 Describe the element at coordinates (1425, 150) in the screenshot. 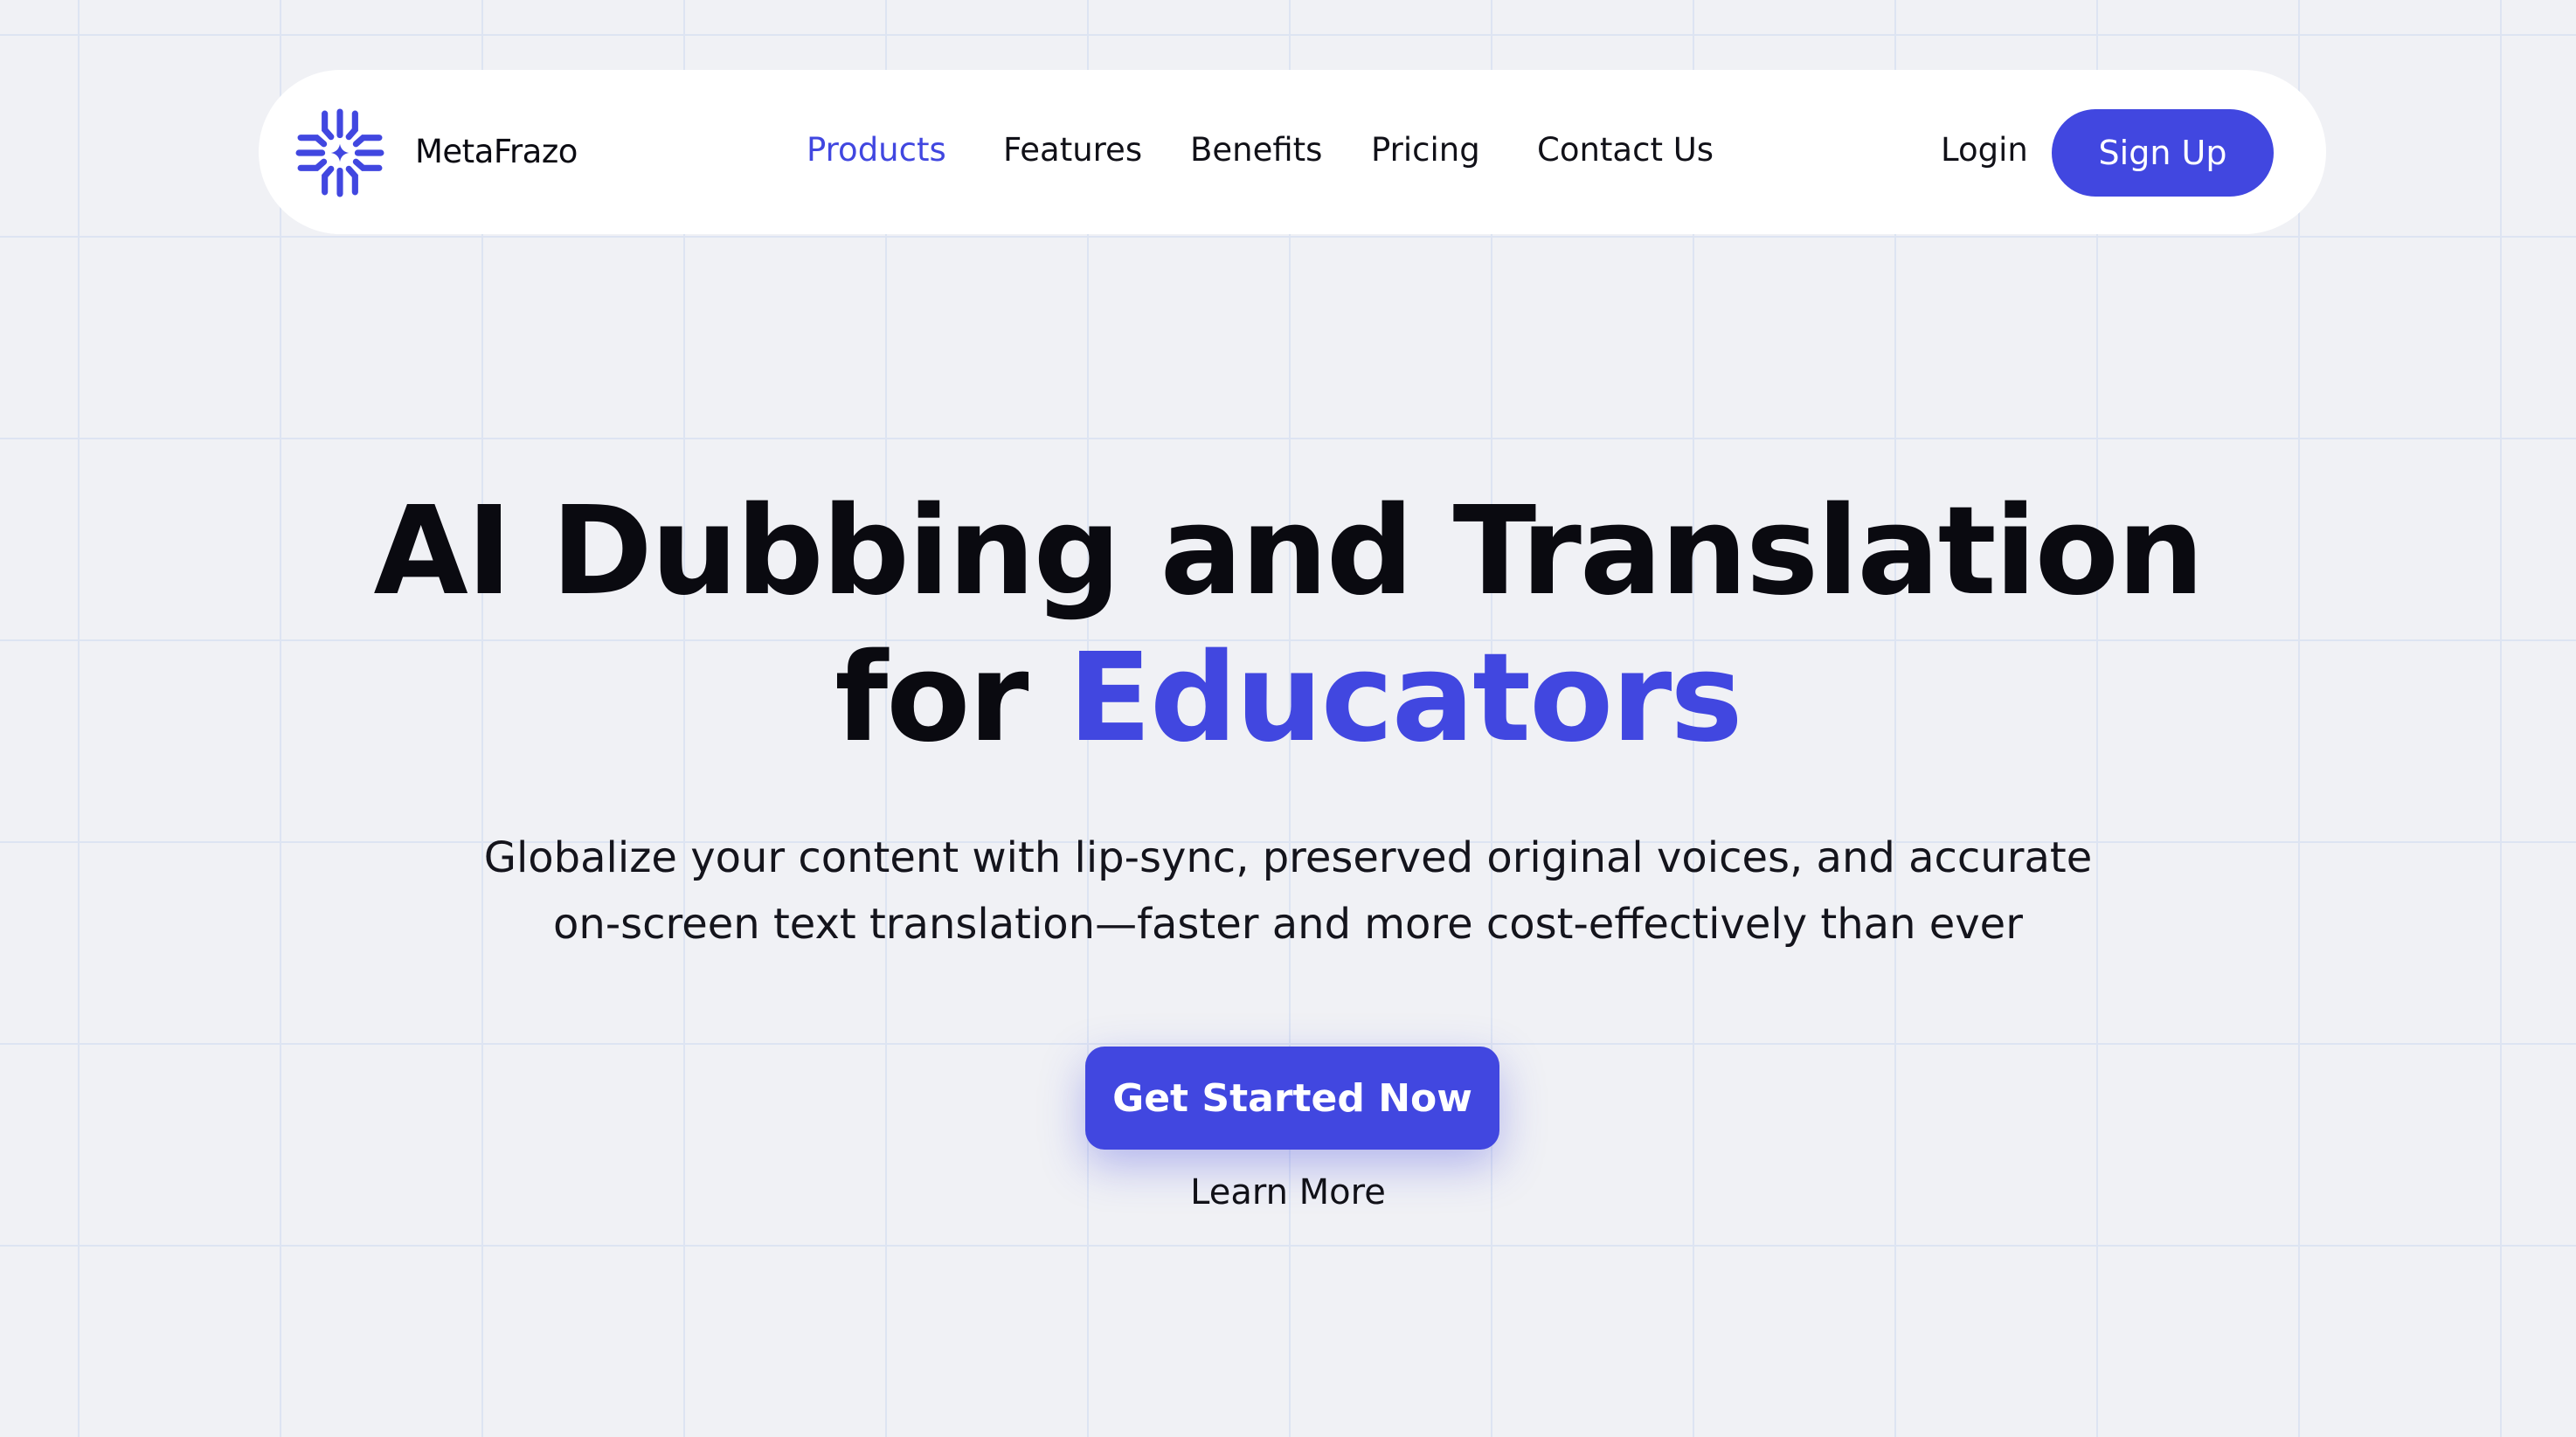

I see `nav-link-pricing: Pricing` at that location.